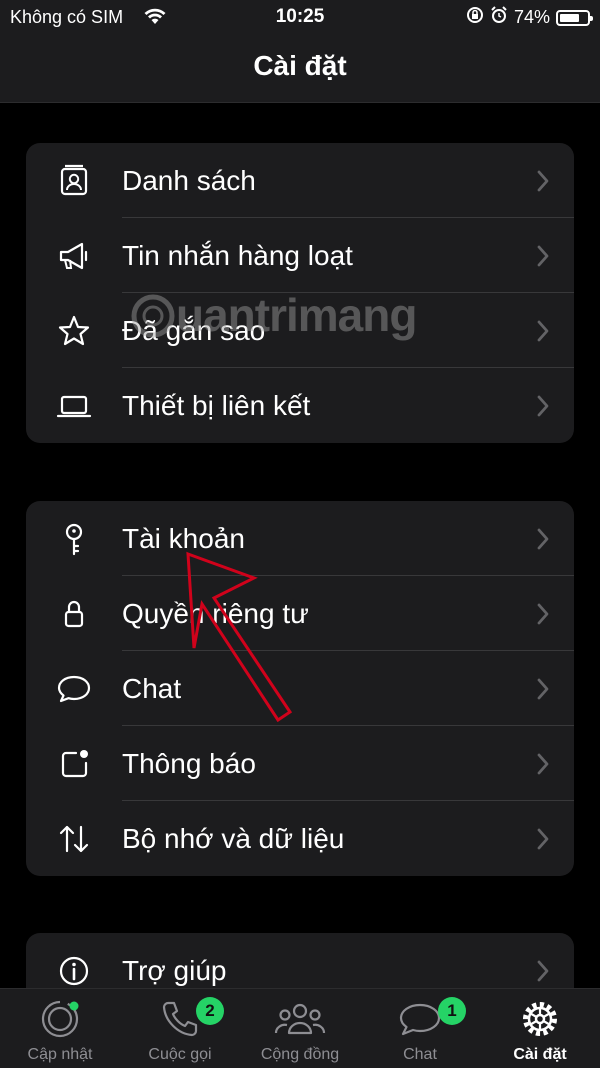 The image size is (600, 1068). Describe the element at coordinates (540, 1021) in the screenshot. I see `settings-gear-icon` at that location.